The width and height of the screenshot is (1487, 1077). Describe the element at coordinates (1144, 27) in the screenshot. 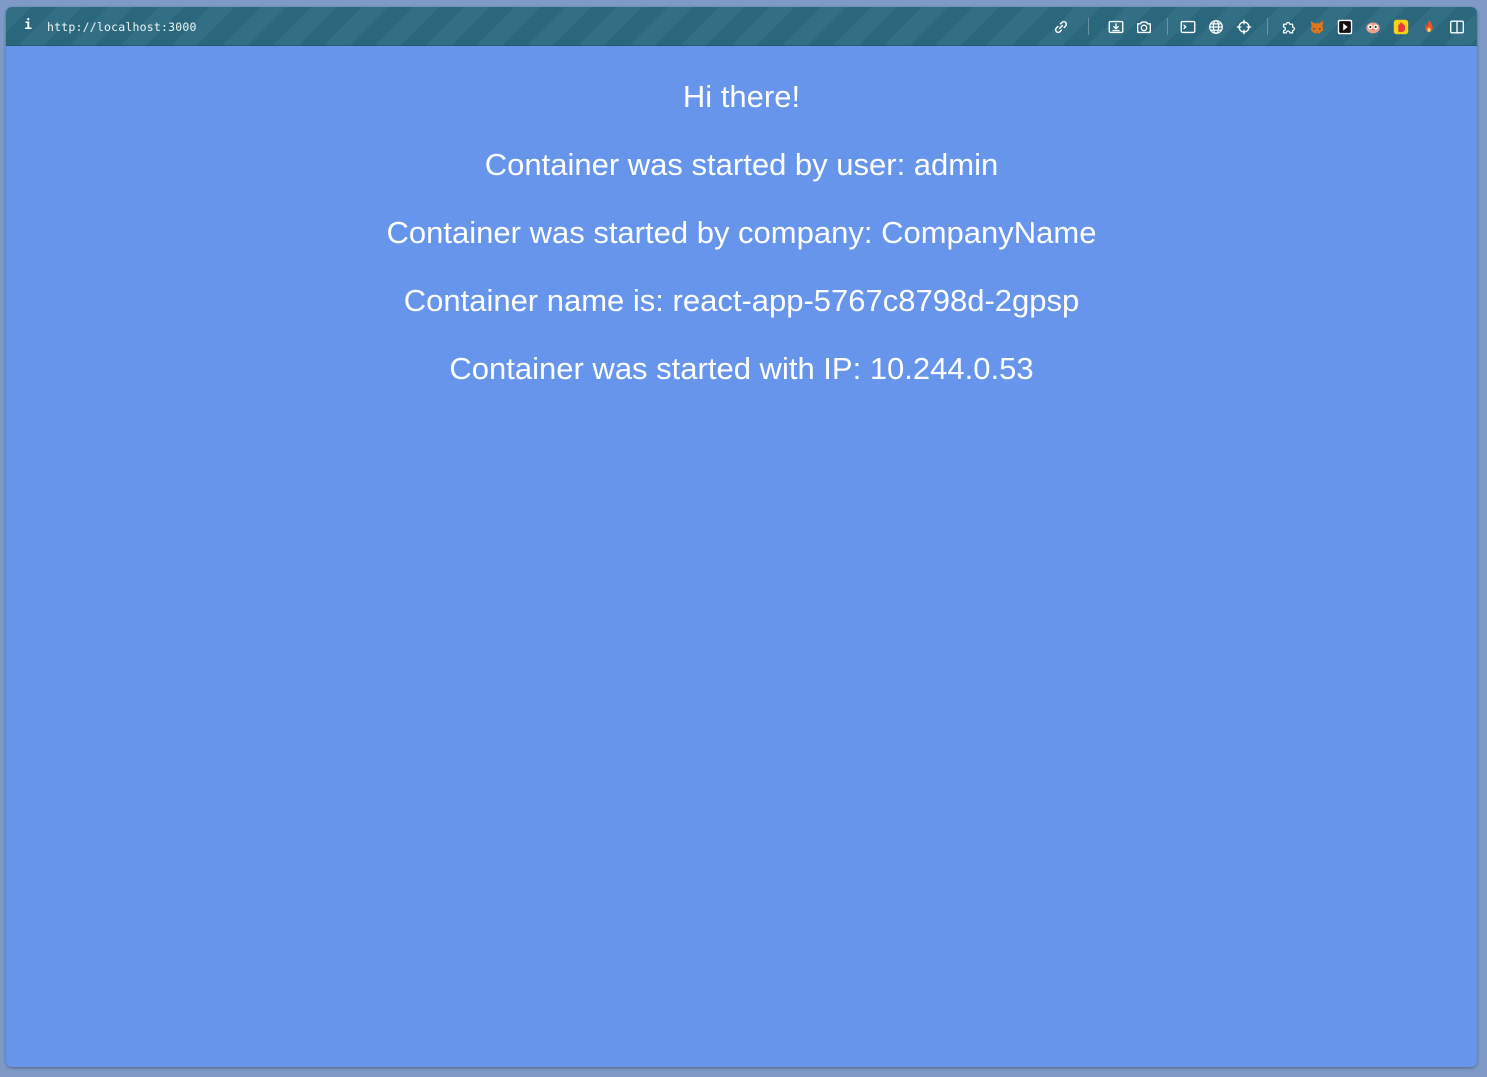

I see `camera-icon` at that location.